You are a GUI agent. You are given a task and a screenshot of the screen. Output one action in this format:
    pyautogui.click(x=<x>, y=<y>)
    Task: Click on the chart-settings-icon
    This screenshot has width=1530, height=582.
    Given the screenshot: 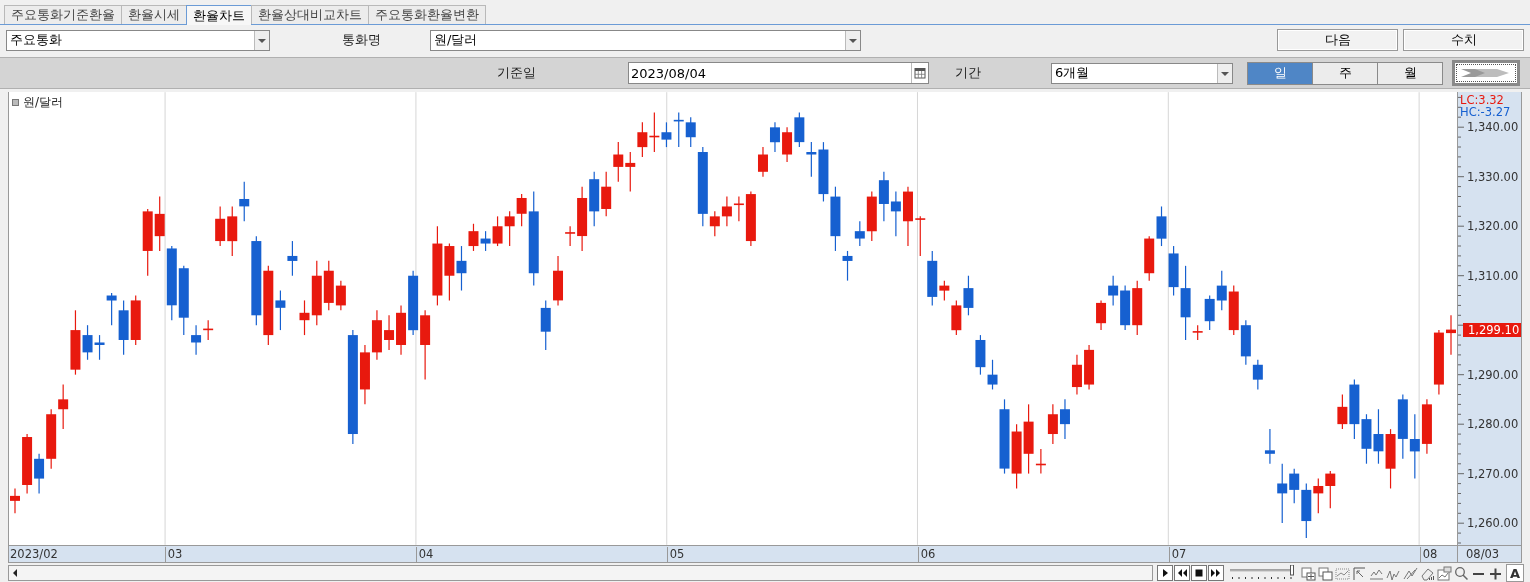 What is the action you would take?
    pyautogui.click(x=1444, y=573)
    